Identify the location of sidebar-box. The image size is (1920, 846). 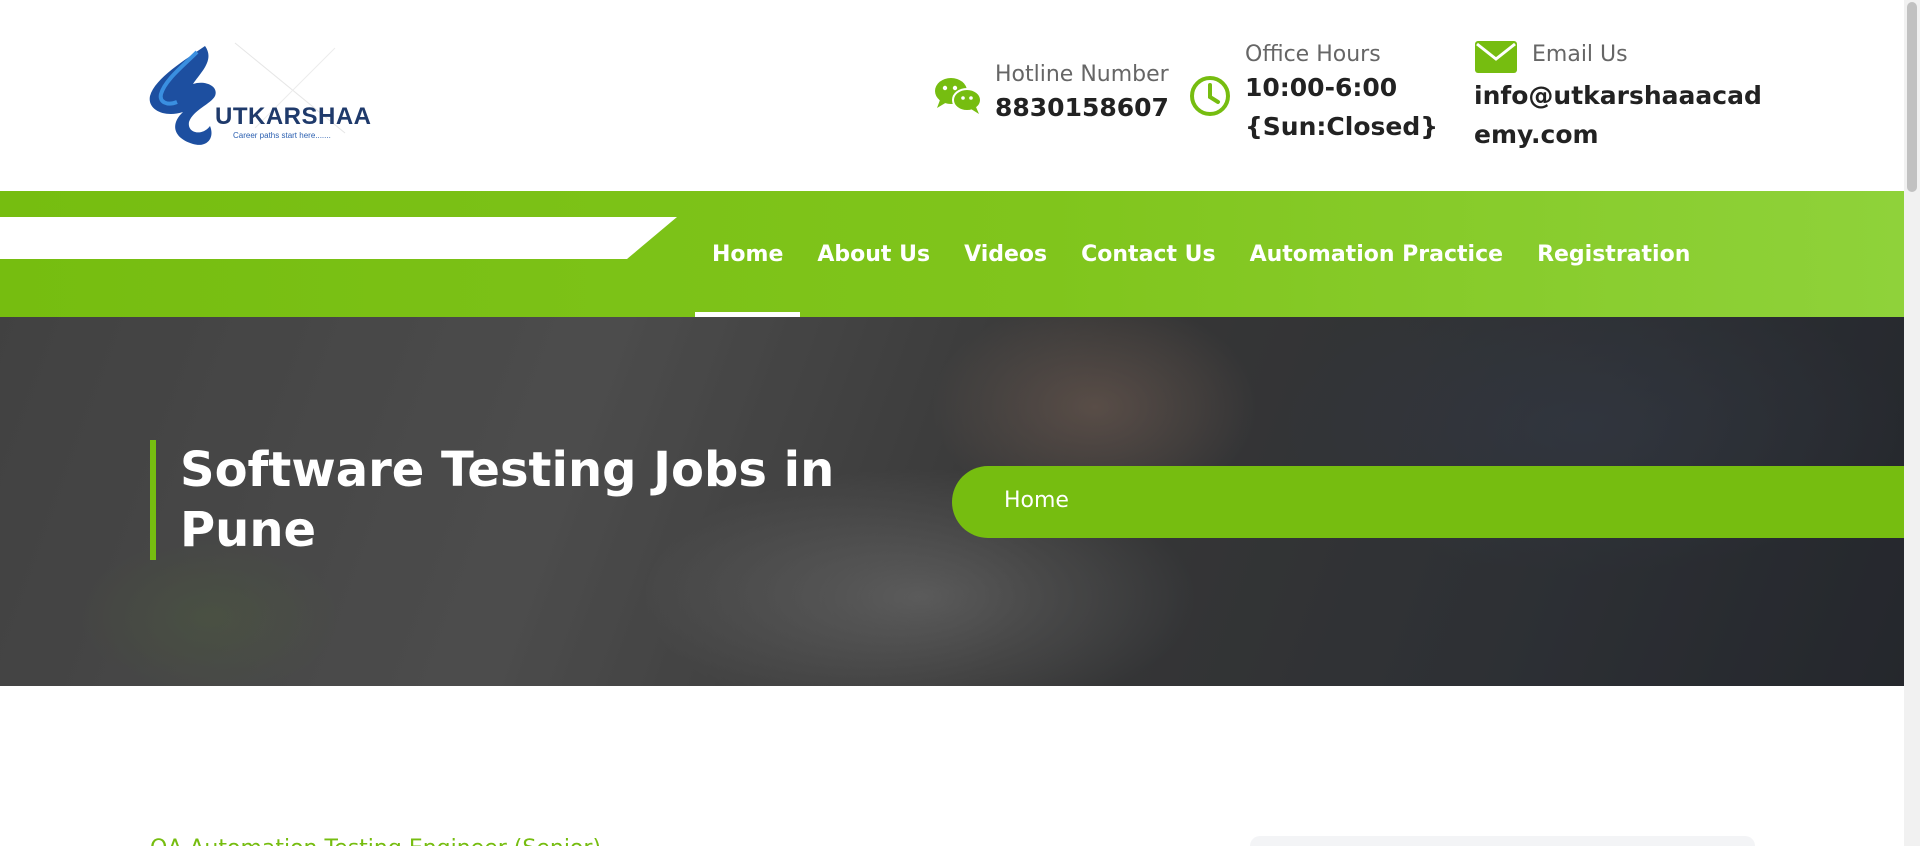
(1502, 841).